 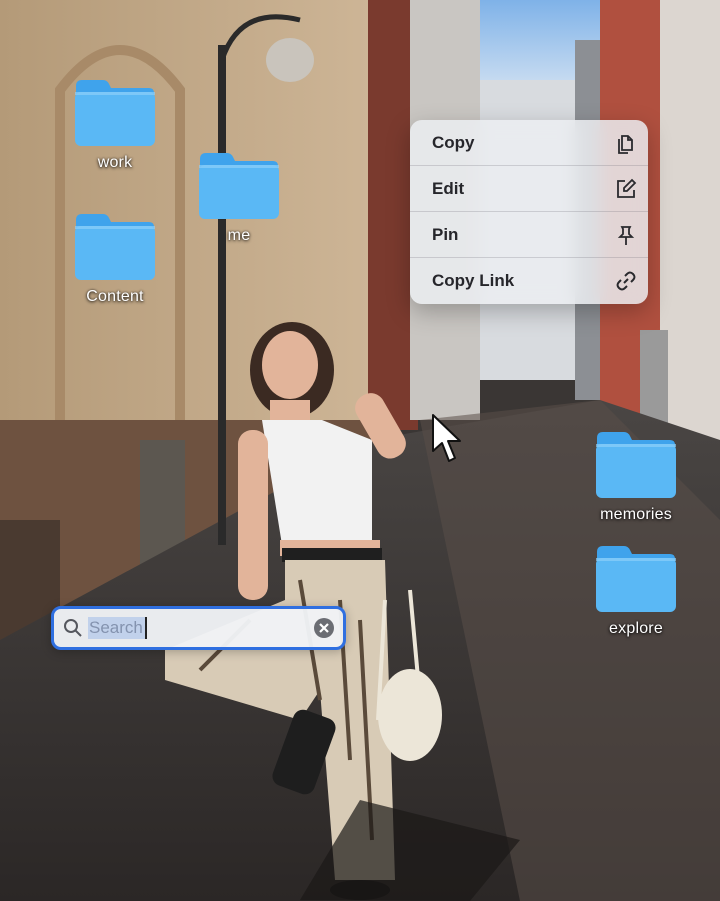 What do you see at coordinates (146, 628) in the screenshot?
I see `text-caret` at bounding box center [146, 628].